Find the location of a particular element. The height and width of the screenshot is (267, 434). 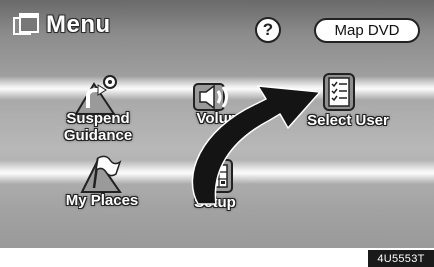

figure-code: 4U5553T is located at coordinates (401, 258).